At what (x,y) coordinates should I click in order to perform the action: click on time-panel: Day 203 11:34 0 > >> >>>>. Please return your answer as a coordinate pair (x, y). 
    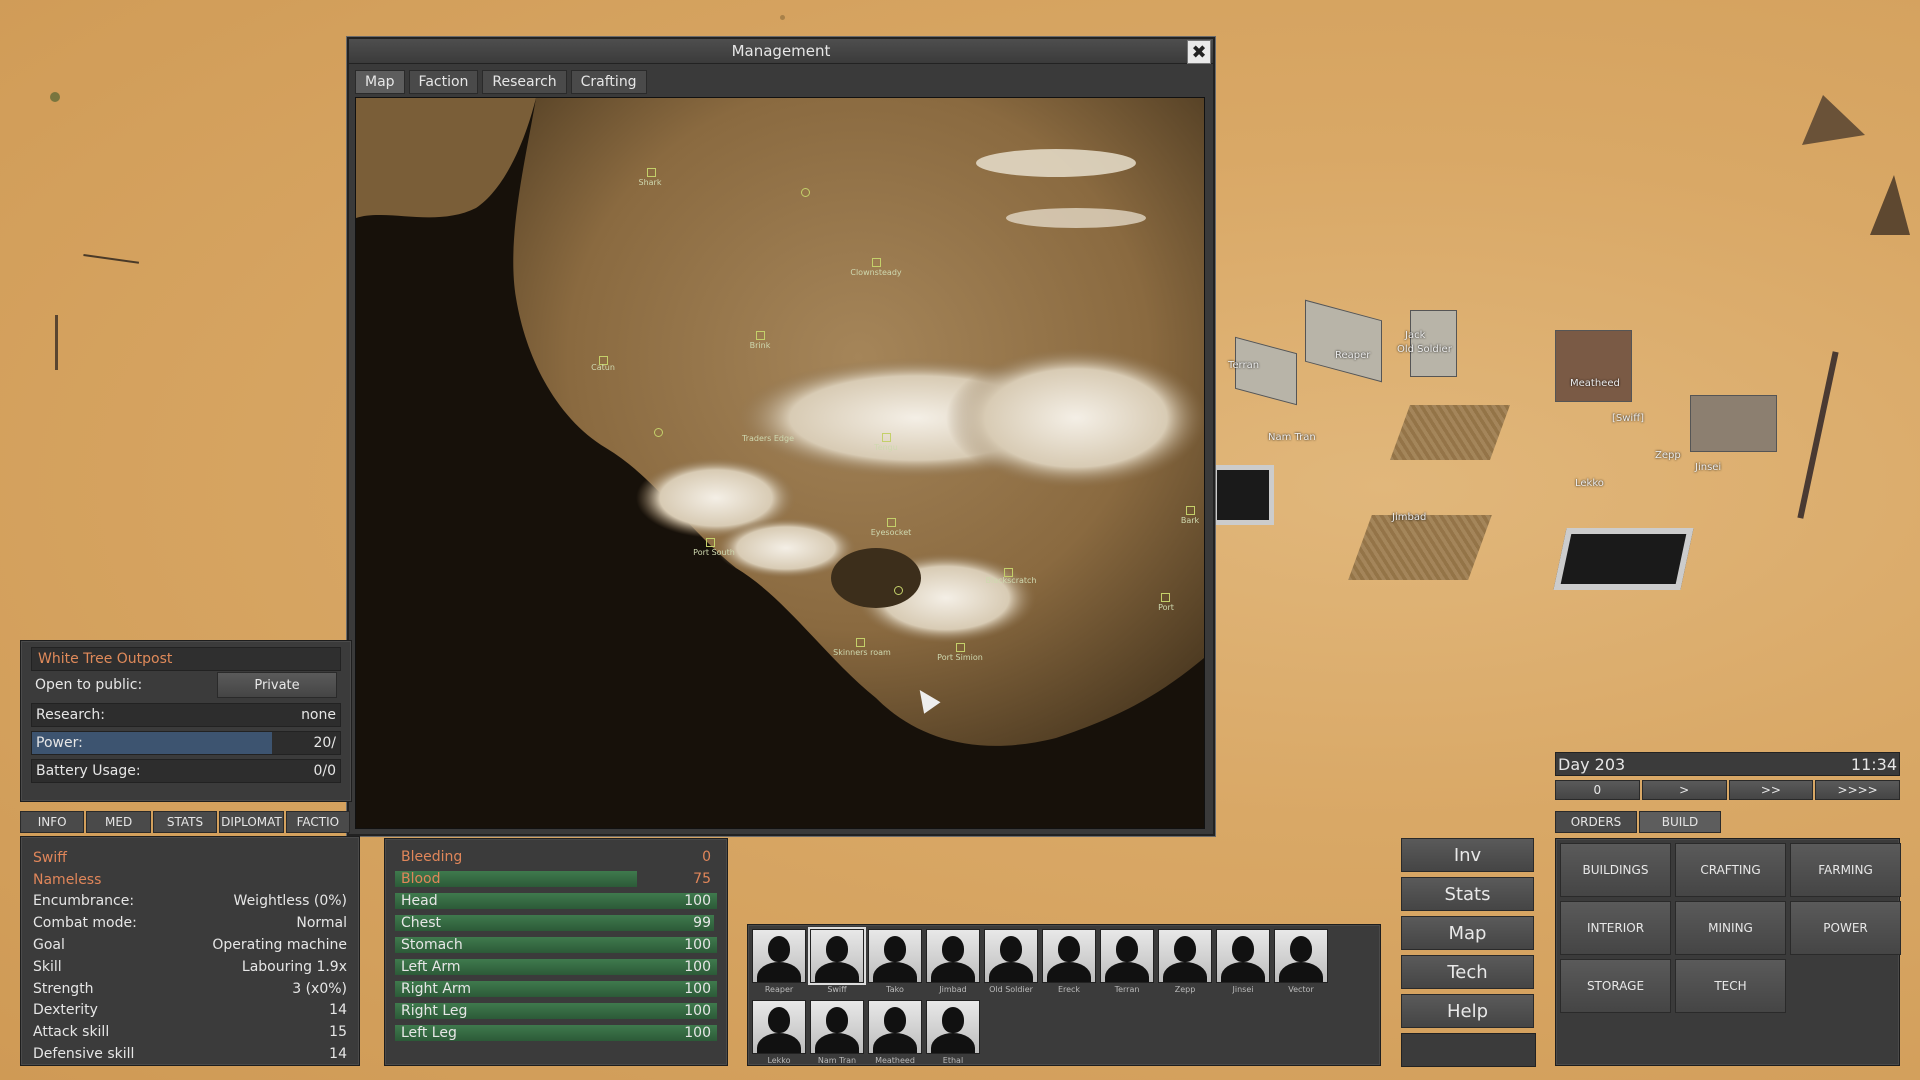
    Looking at the image, I should click on (1727, 776).